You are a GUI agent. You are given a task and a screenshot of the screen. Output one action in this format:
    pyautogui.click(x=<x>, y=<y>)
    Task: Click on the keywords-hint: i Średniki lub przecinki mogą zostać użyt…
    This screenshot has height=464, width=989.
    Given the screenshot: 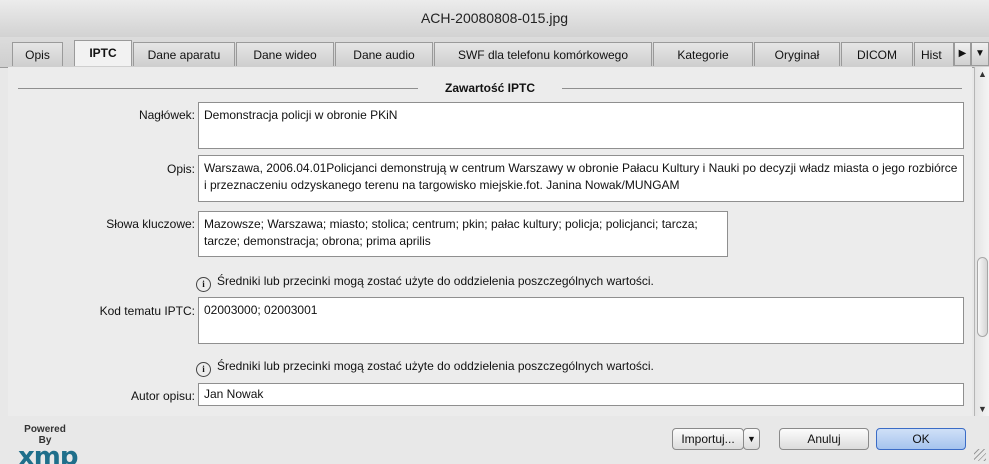 What is the action you would take?
    pyautogui.click(x=425, y=283)
    